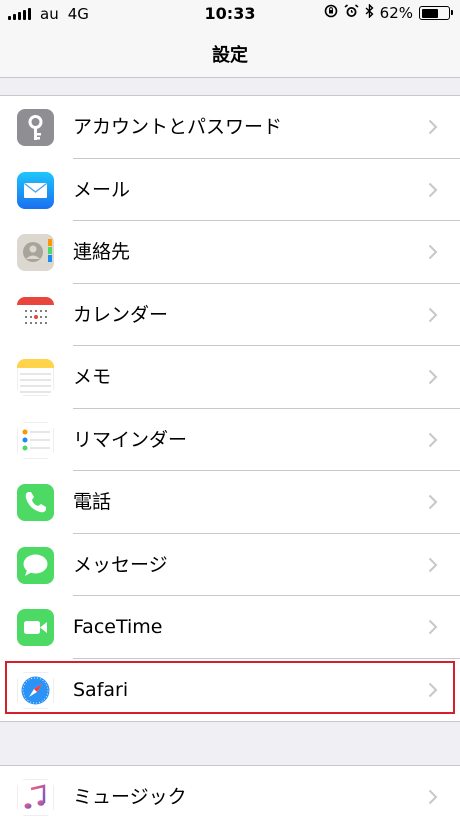  Describe the element at coordinates (230, 565) in the screenshot. I see `settings-row-messages: メッセージ` at that location.